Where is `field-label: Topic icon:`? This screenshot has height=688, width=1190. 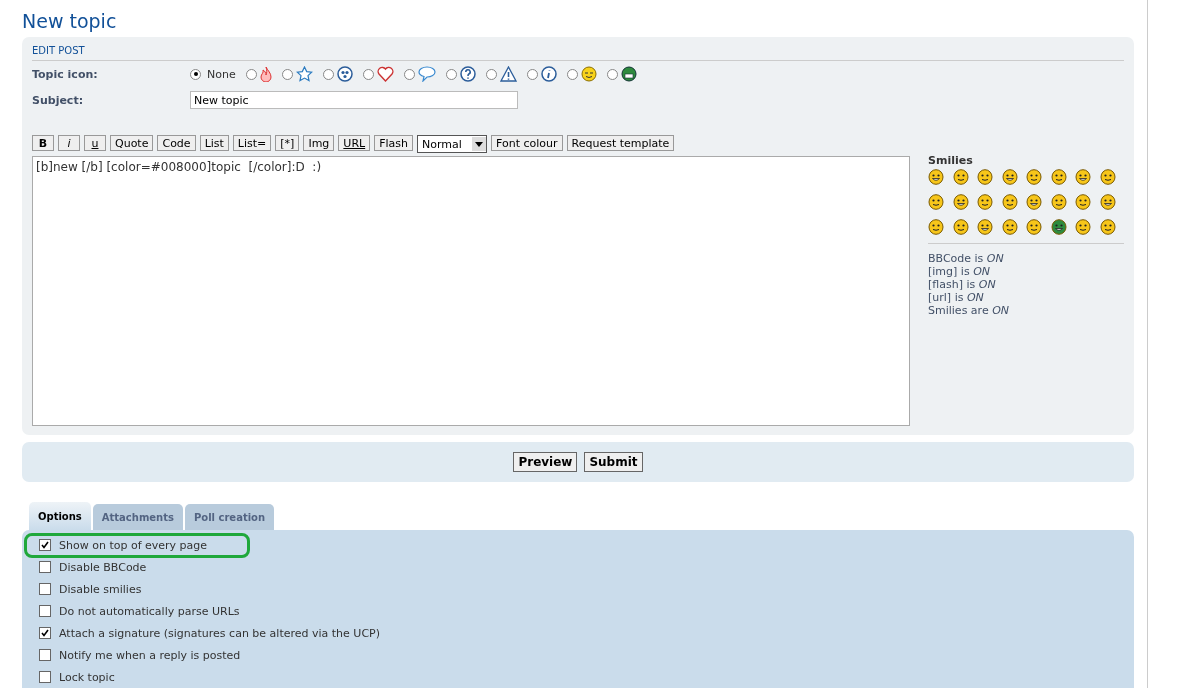
field-label: Topic icon: is located at coordinates (65, 74).